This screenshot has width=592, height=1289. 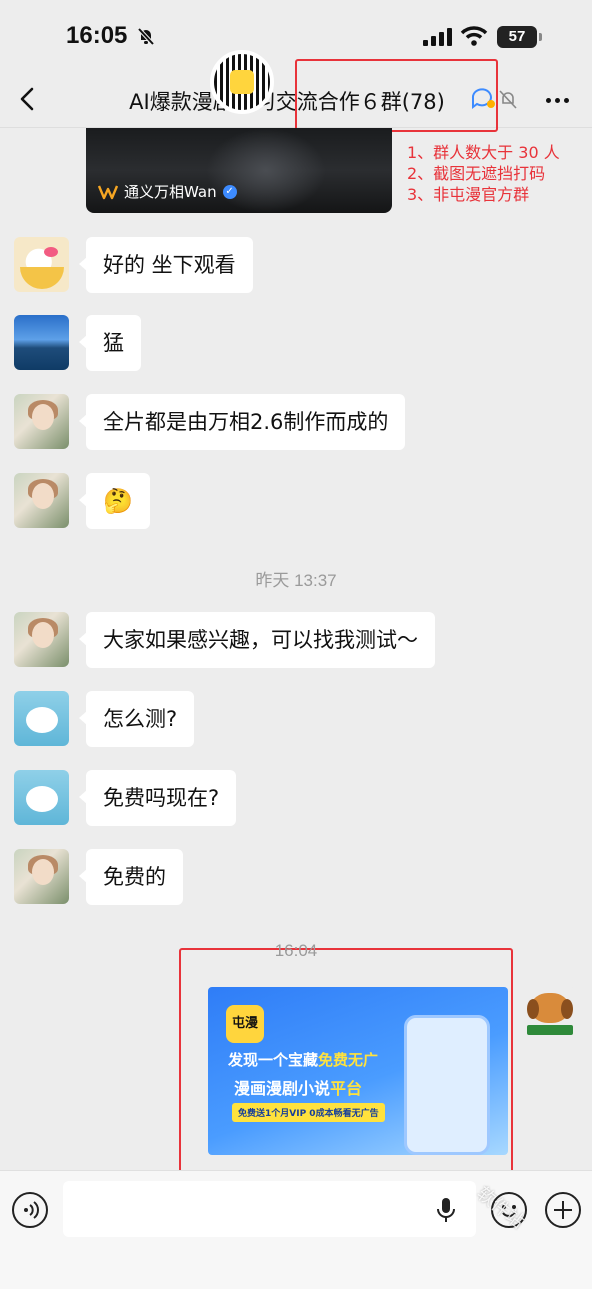 What do you see at coordinates (508, 99) in the screenshot?
I see `notification-muted-icon` at bounding box center [508, 99].